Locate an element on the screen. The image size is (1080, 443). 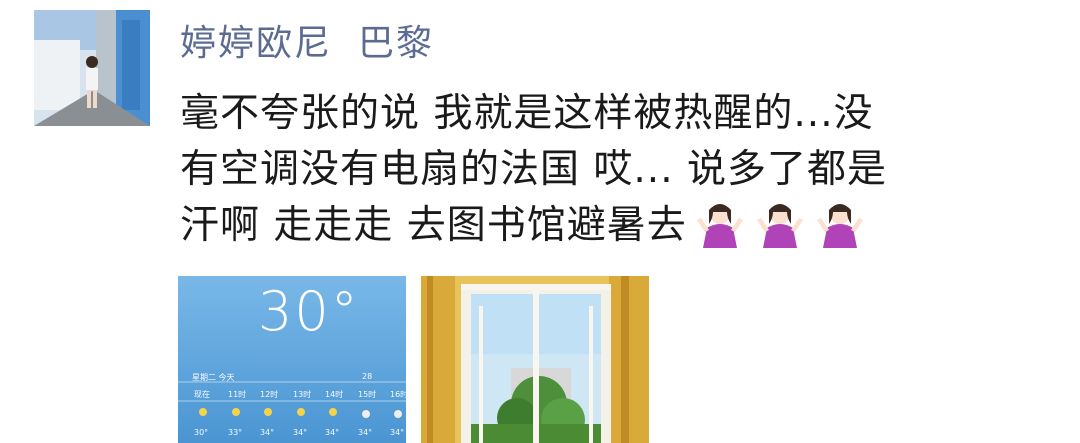
post-text-line: 汗啊 走走走 去图书馆避暑去 is located at coordinates (595, 226).